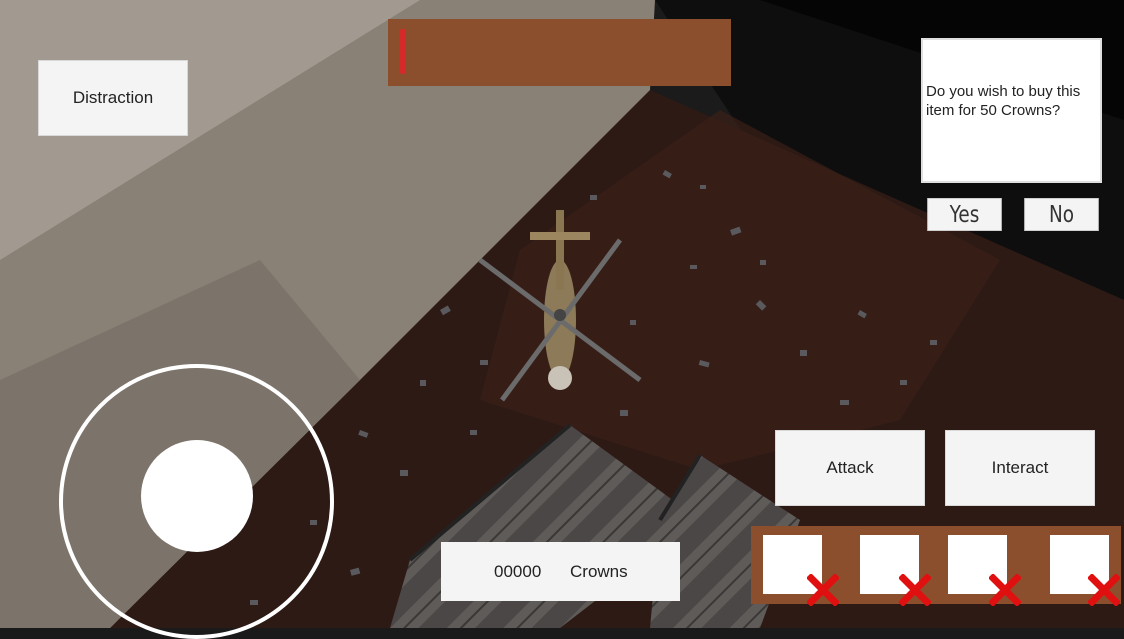  Describe the element at coordinates (113, 98) in the screenshot. I see `distraction-button: Distraction` at that location.